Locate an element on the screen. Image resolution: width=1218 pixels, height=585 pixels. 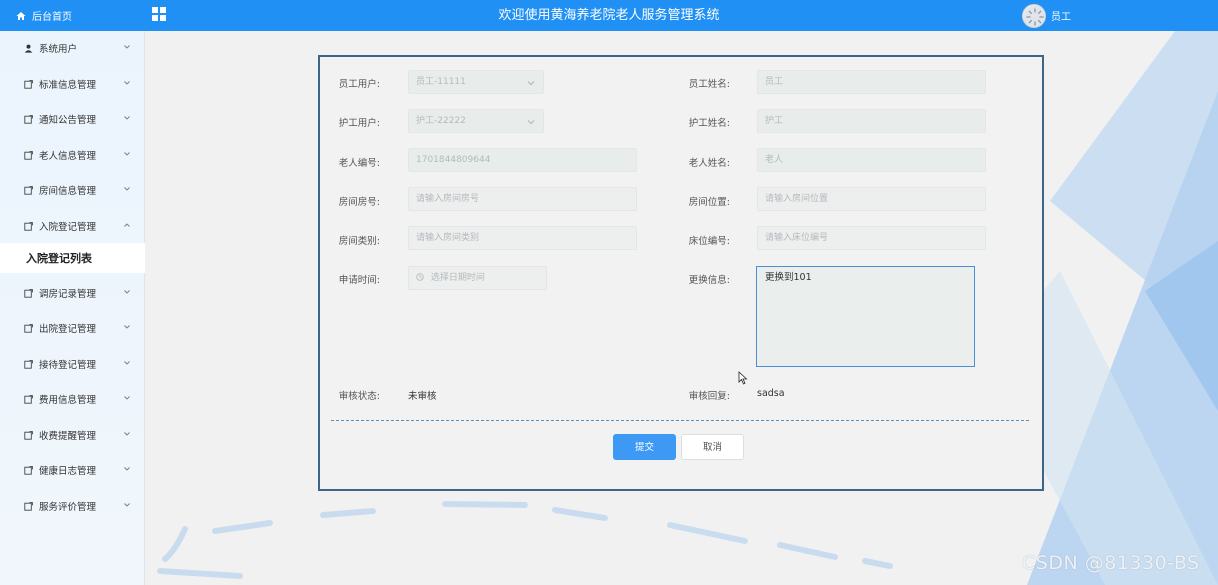
nurse-user-select: 护工-22222 is located at coordinates (476, 121).